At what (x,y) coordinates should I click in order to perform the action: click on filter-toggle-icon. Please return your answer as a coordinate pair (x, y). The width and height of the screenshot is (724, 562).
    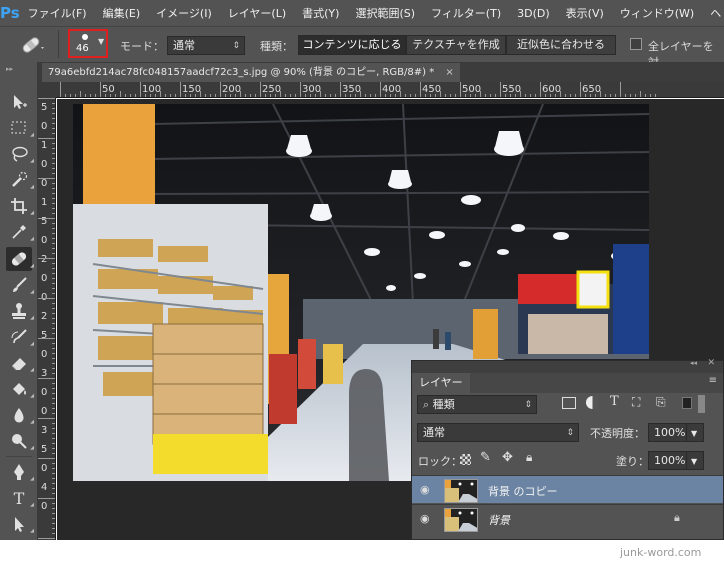
    Looking at the image, I should click on (687, 403).